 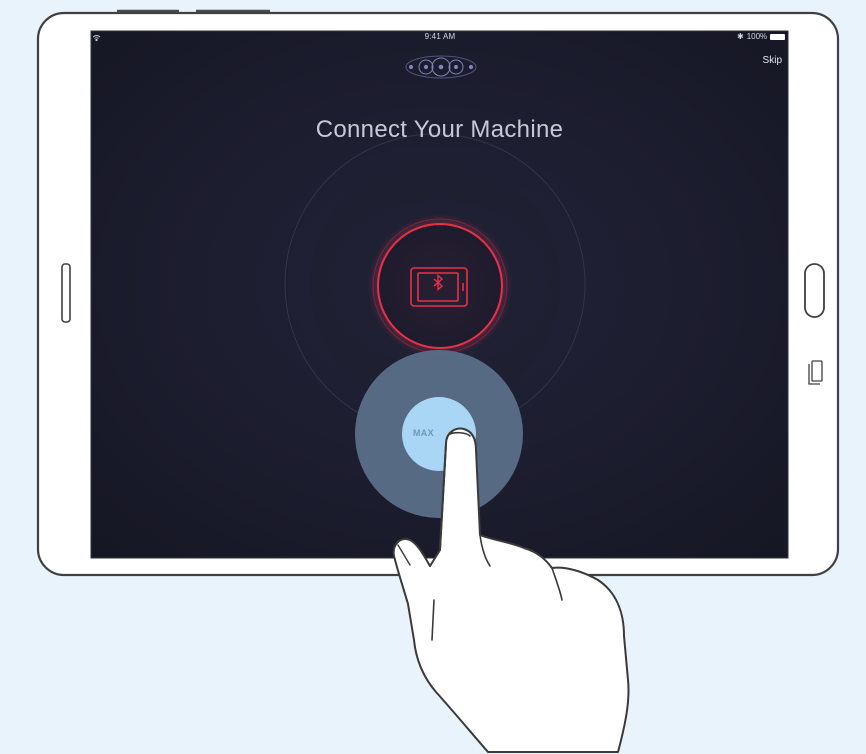 What do you see at coordinates (814, 290) in the screenshot?
I see `home-button` at bounding box center [814, 290].